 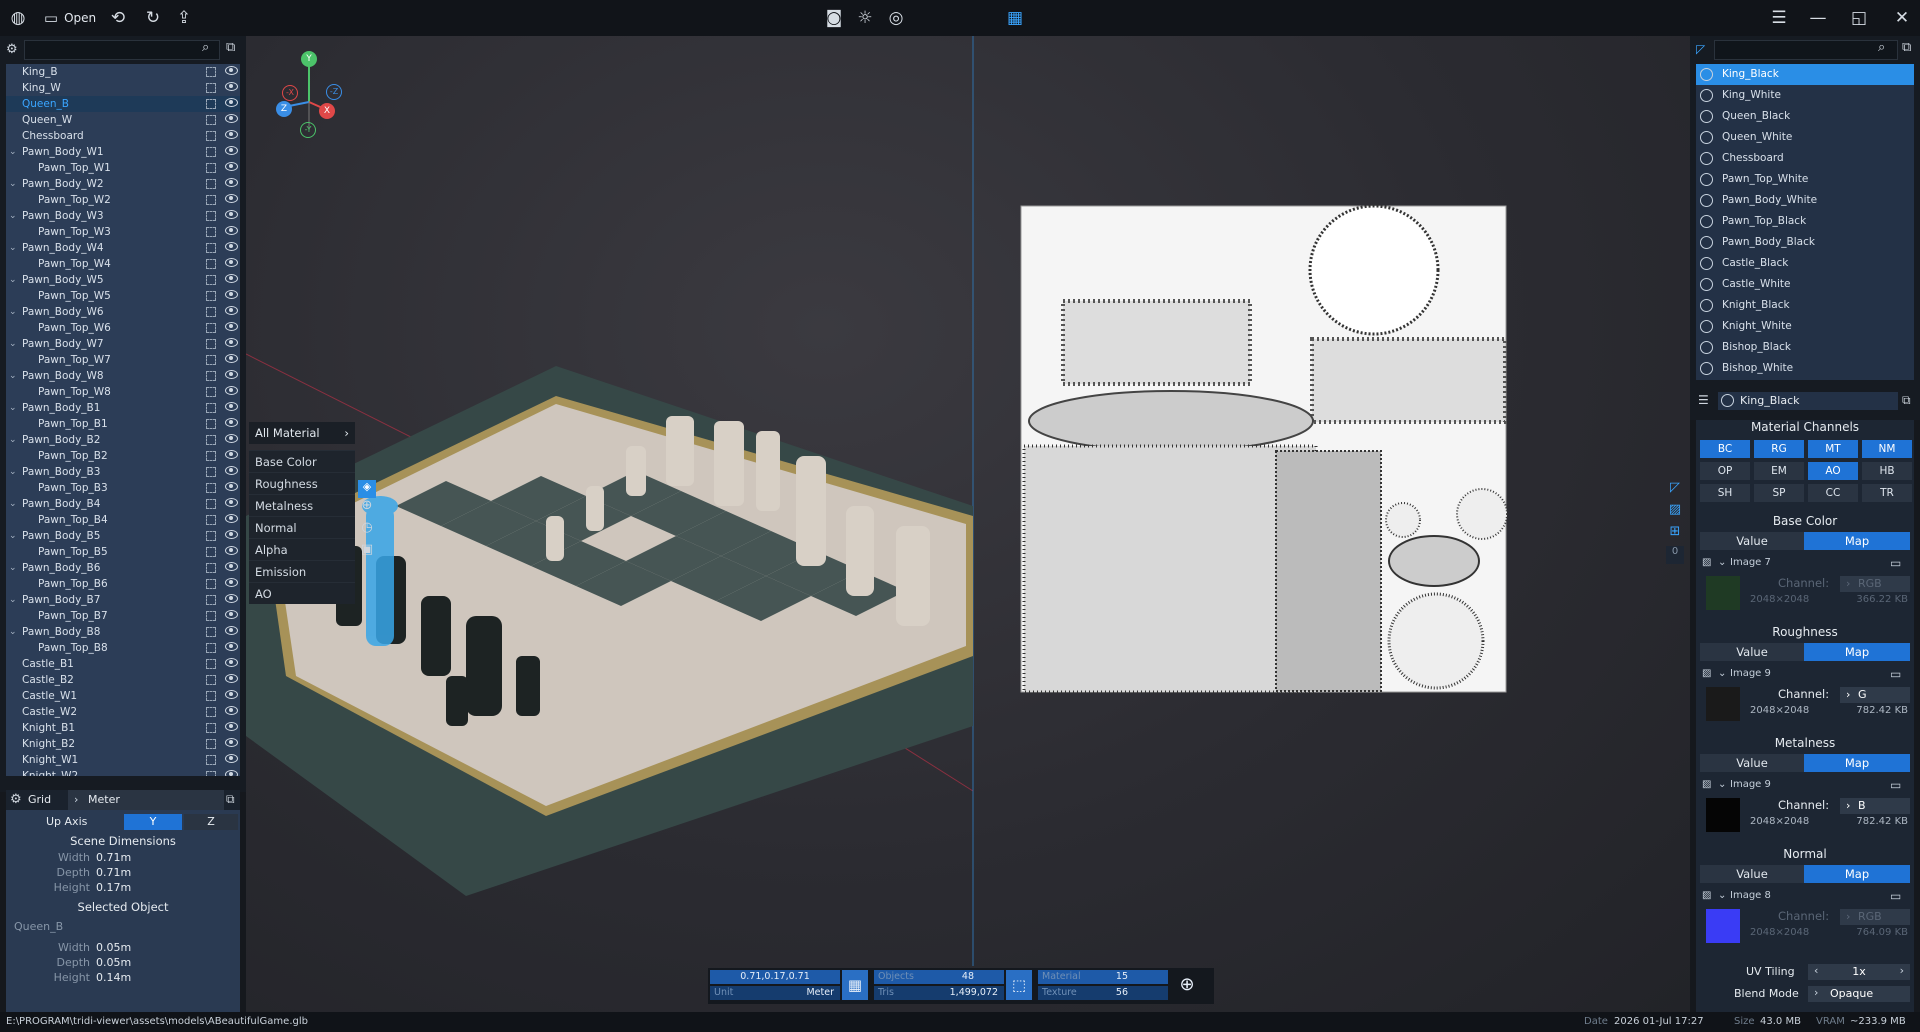 What do you see at coordinates (1703, 400) in the screenshot?
I see `menu-icon: ☰` at bounding box center [1703, 400].